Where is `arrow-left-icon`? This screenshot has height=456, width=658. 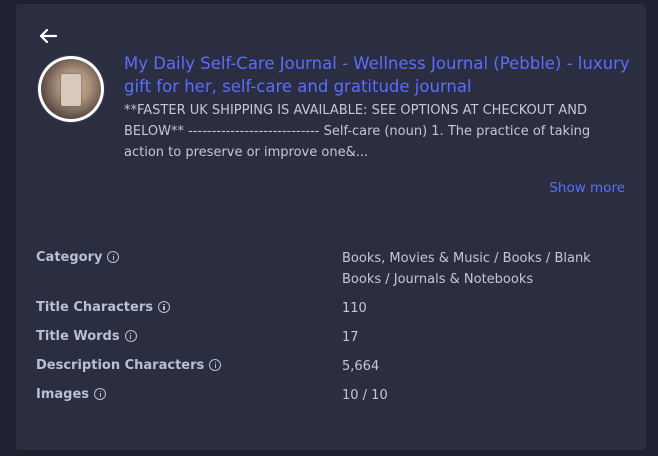
arrow-left-icon is located at coordinates (48, 36).